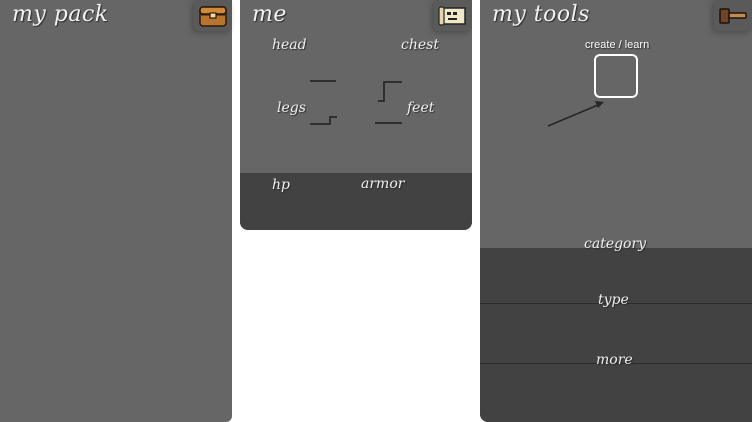 The height and width of the screenshot is (422, 752). I want to click on hp-label: hp, so click(281, 185).